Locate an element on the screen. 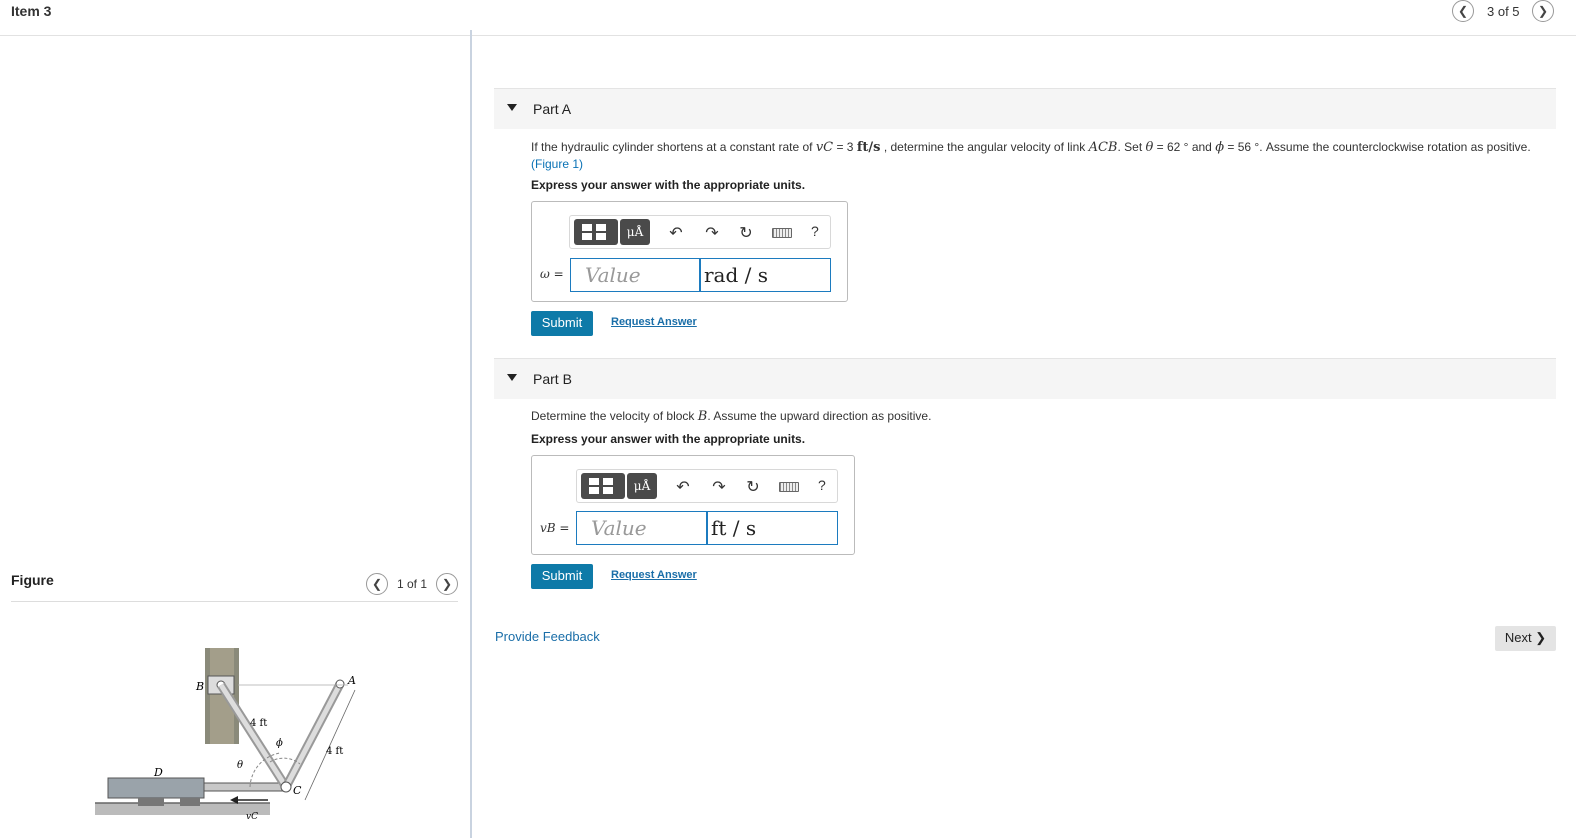  part-b-submit-button: Submit is located at coordinates (562, 576).